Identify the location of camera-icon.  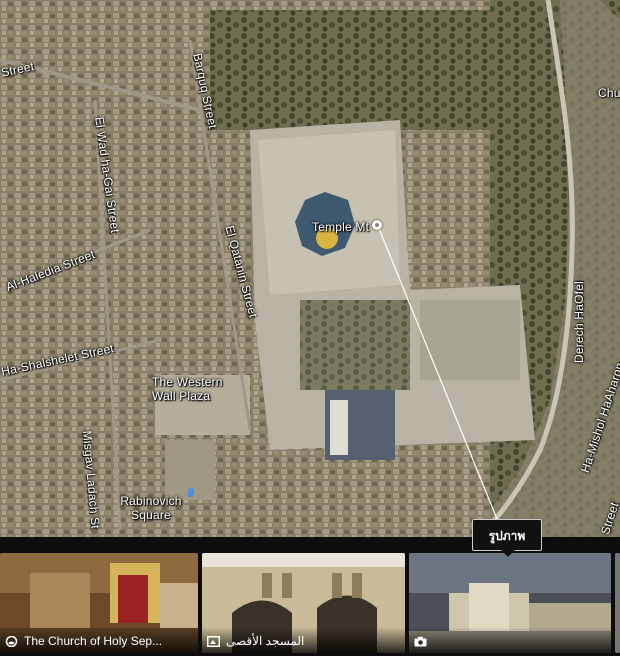
(420, 641).